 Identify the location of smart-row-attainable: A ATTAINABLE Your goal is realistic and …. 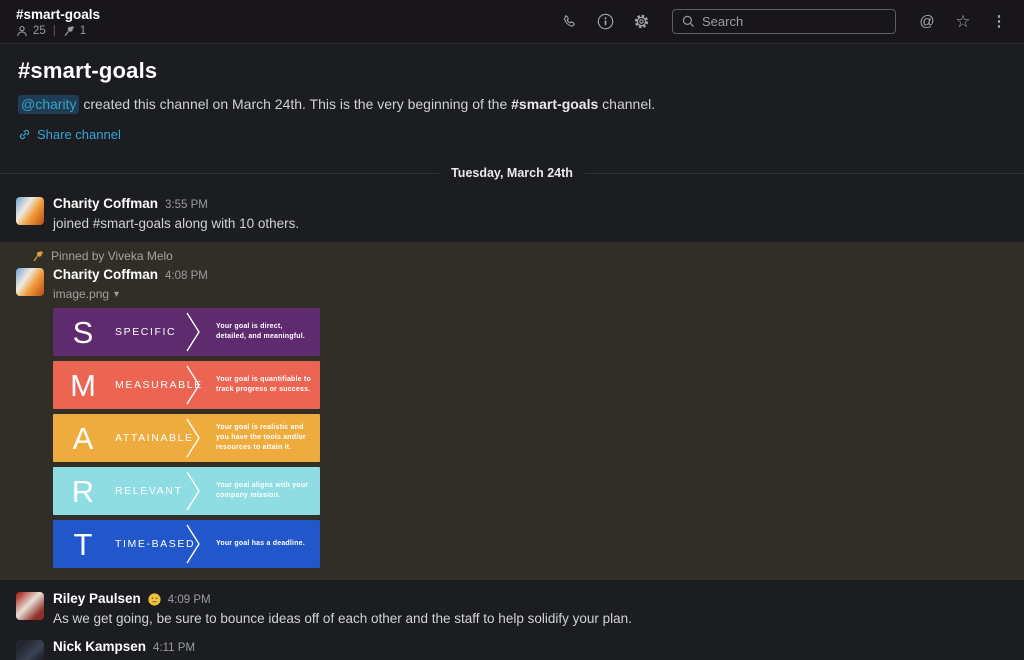
(186, 438).